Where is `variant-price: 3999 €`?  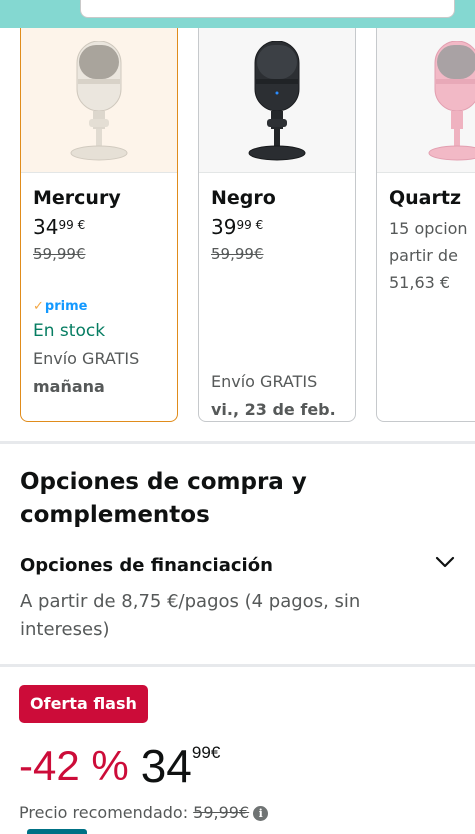
variant-price: 3999 € is located at coordinates (237, 227).